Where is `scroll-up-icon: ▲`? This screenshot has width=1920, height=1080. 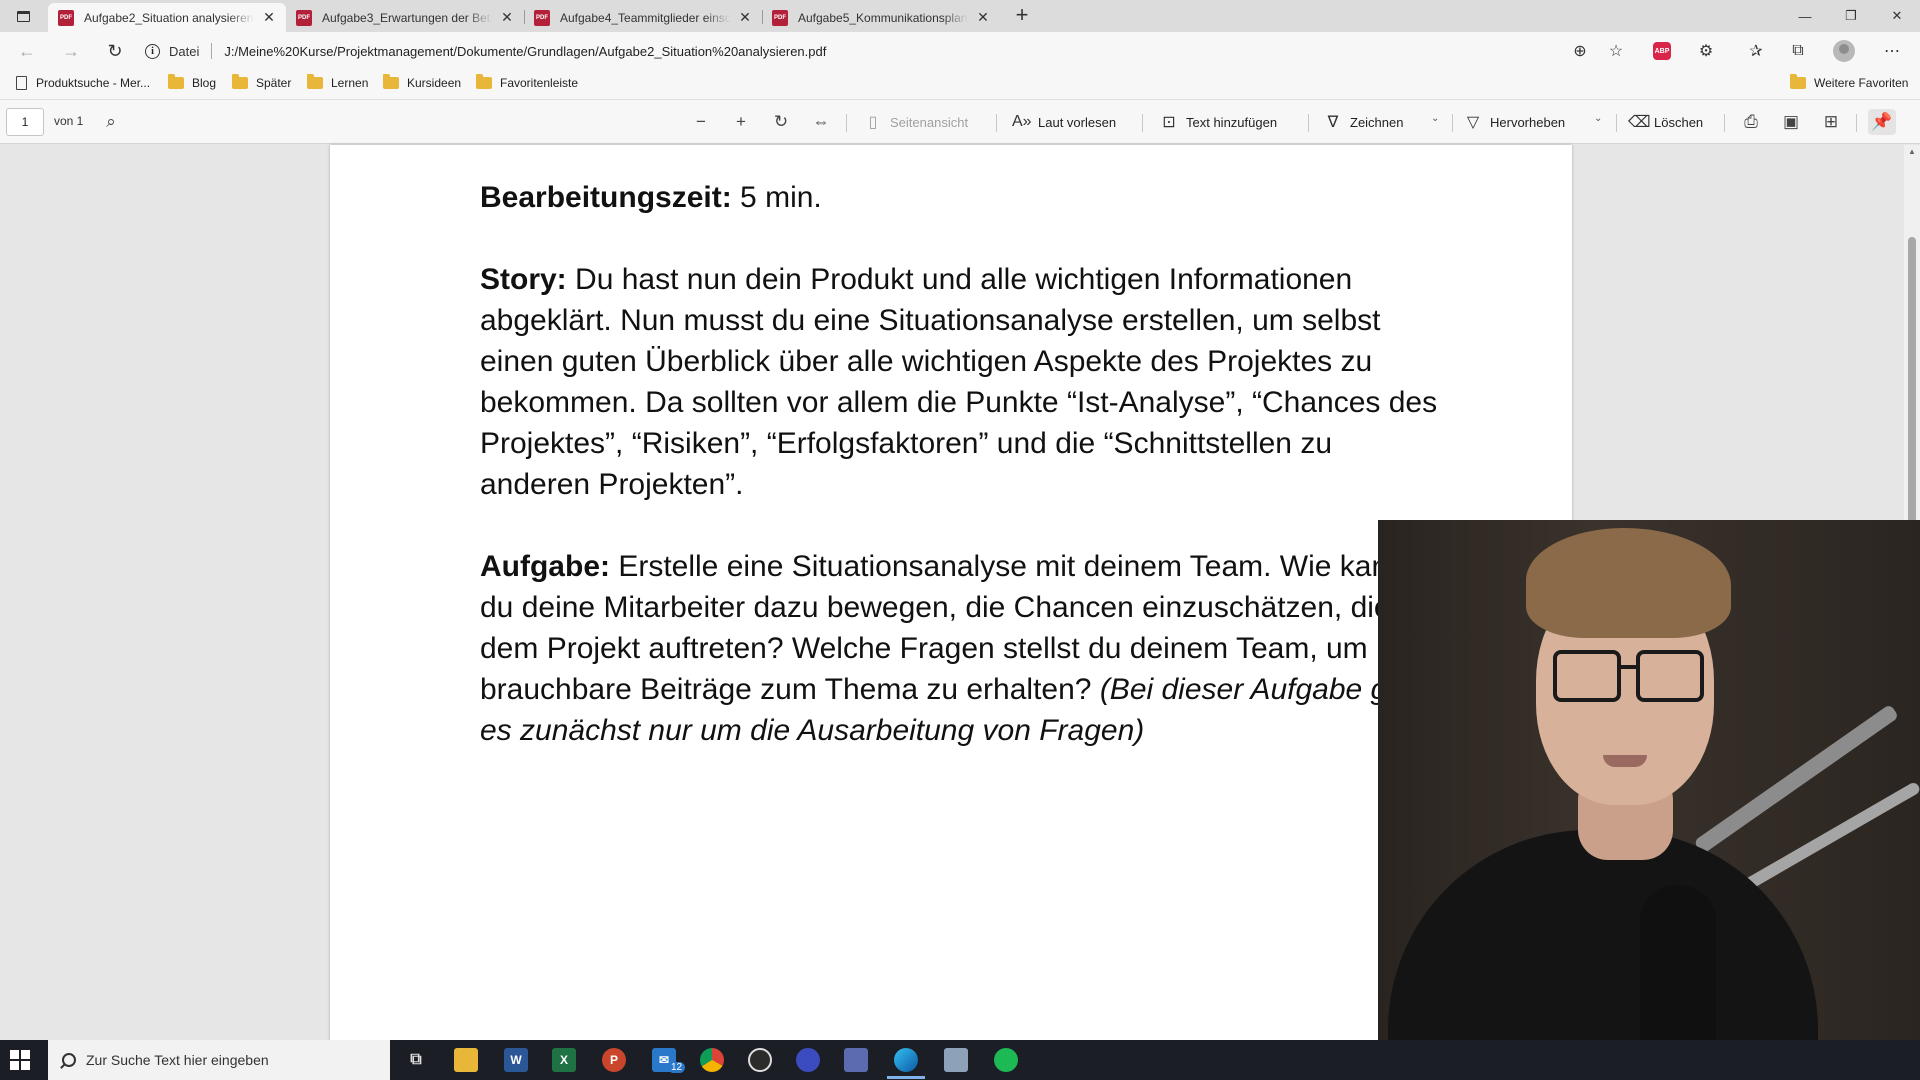
scroll-up-icon: ▲ is located at coordinates (1912, 151).